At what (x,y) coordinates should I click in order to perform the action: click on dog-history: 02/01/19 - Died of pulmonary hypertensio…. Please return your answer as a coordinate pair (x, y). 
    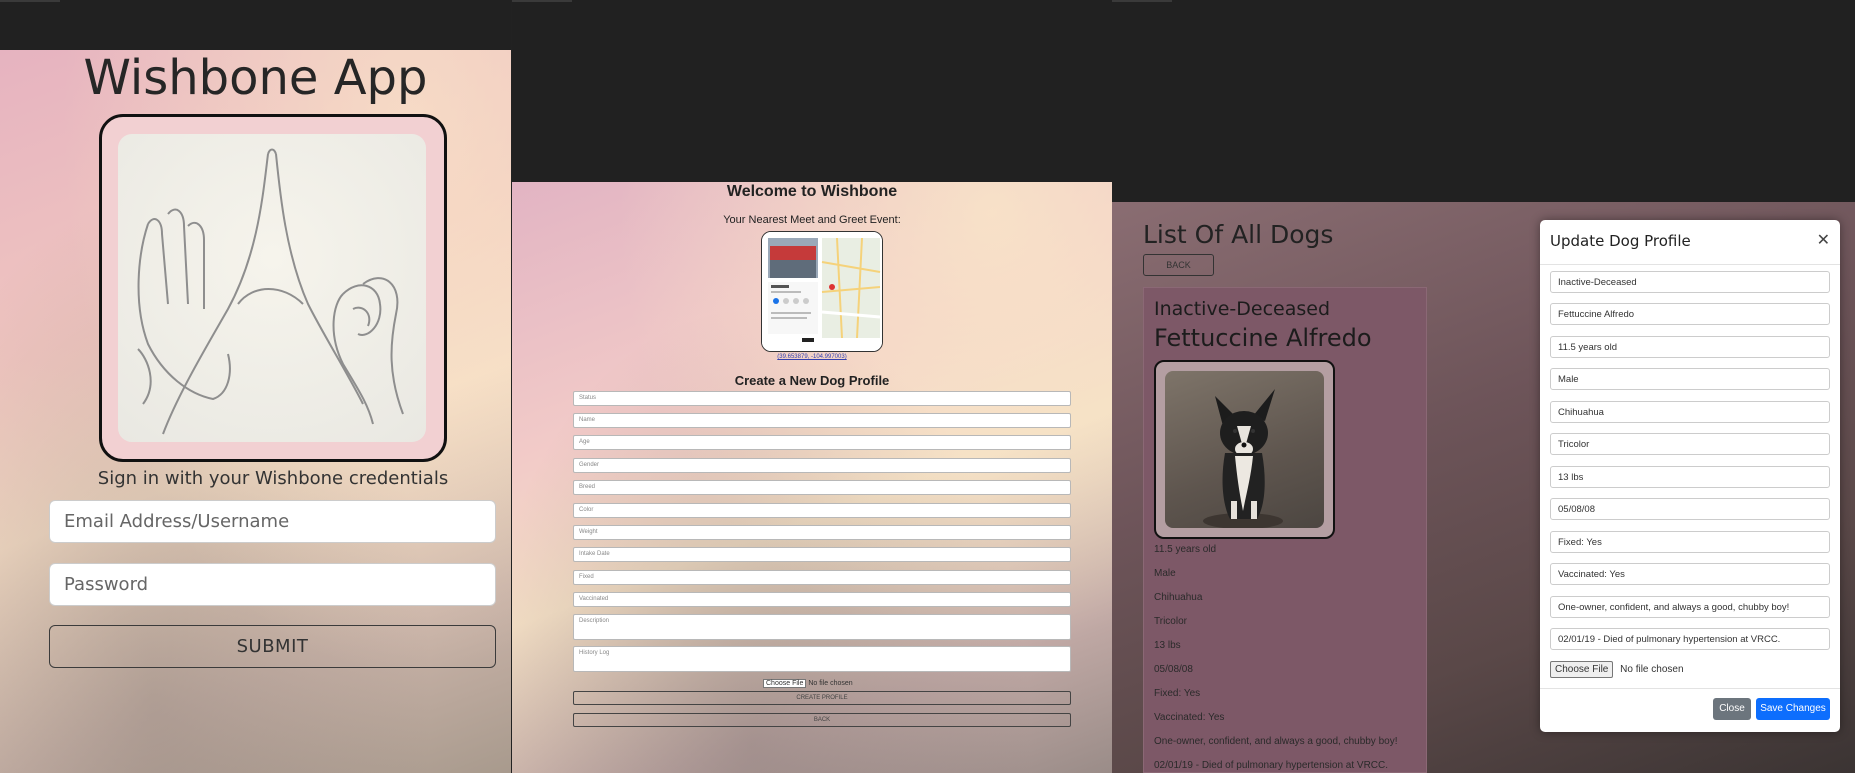
    Looking at the image, I should click on (1271, 765).